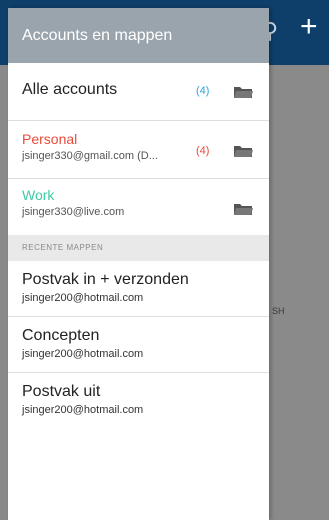  I want to click on account-email: jsinger330@live.com, so click(73, 212).